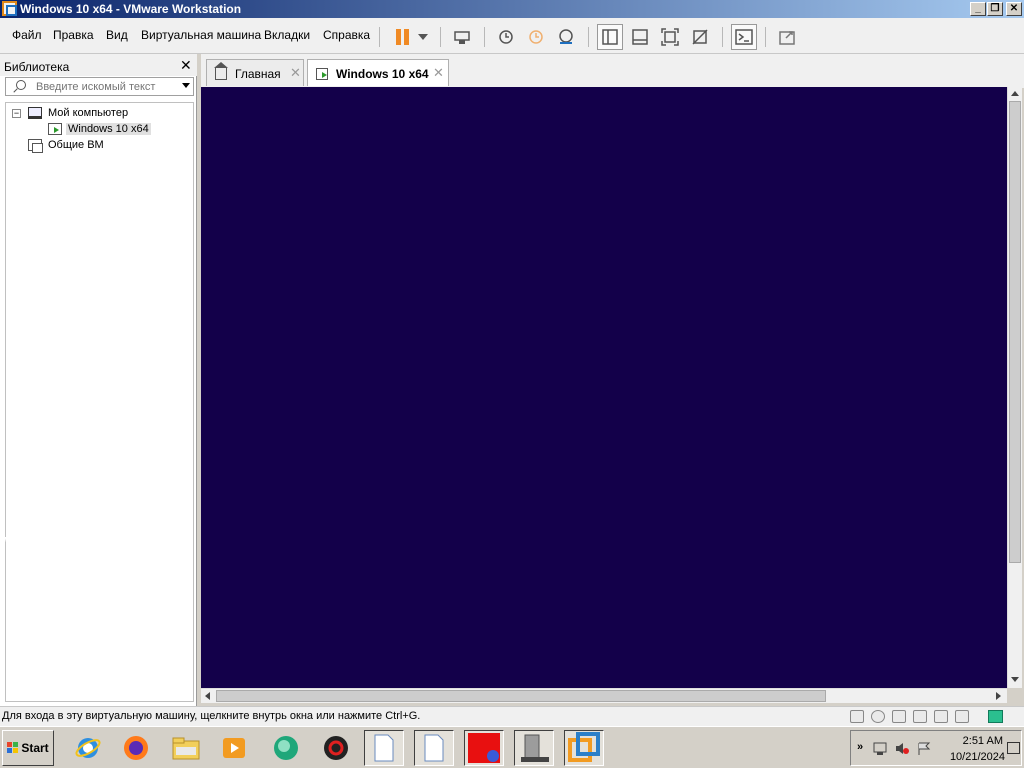 This screenshot has height=768, width=1024. What do you see at coordinates (462, 37) in the screenshot?
I see `send-ctrl-alt-del-button` at bounding box center [462, 37].